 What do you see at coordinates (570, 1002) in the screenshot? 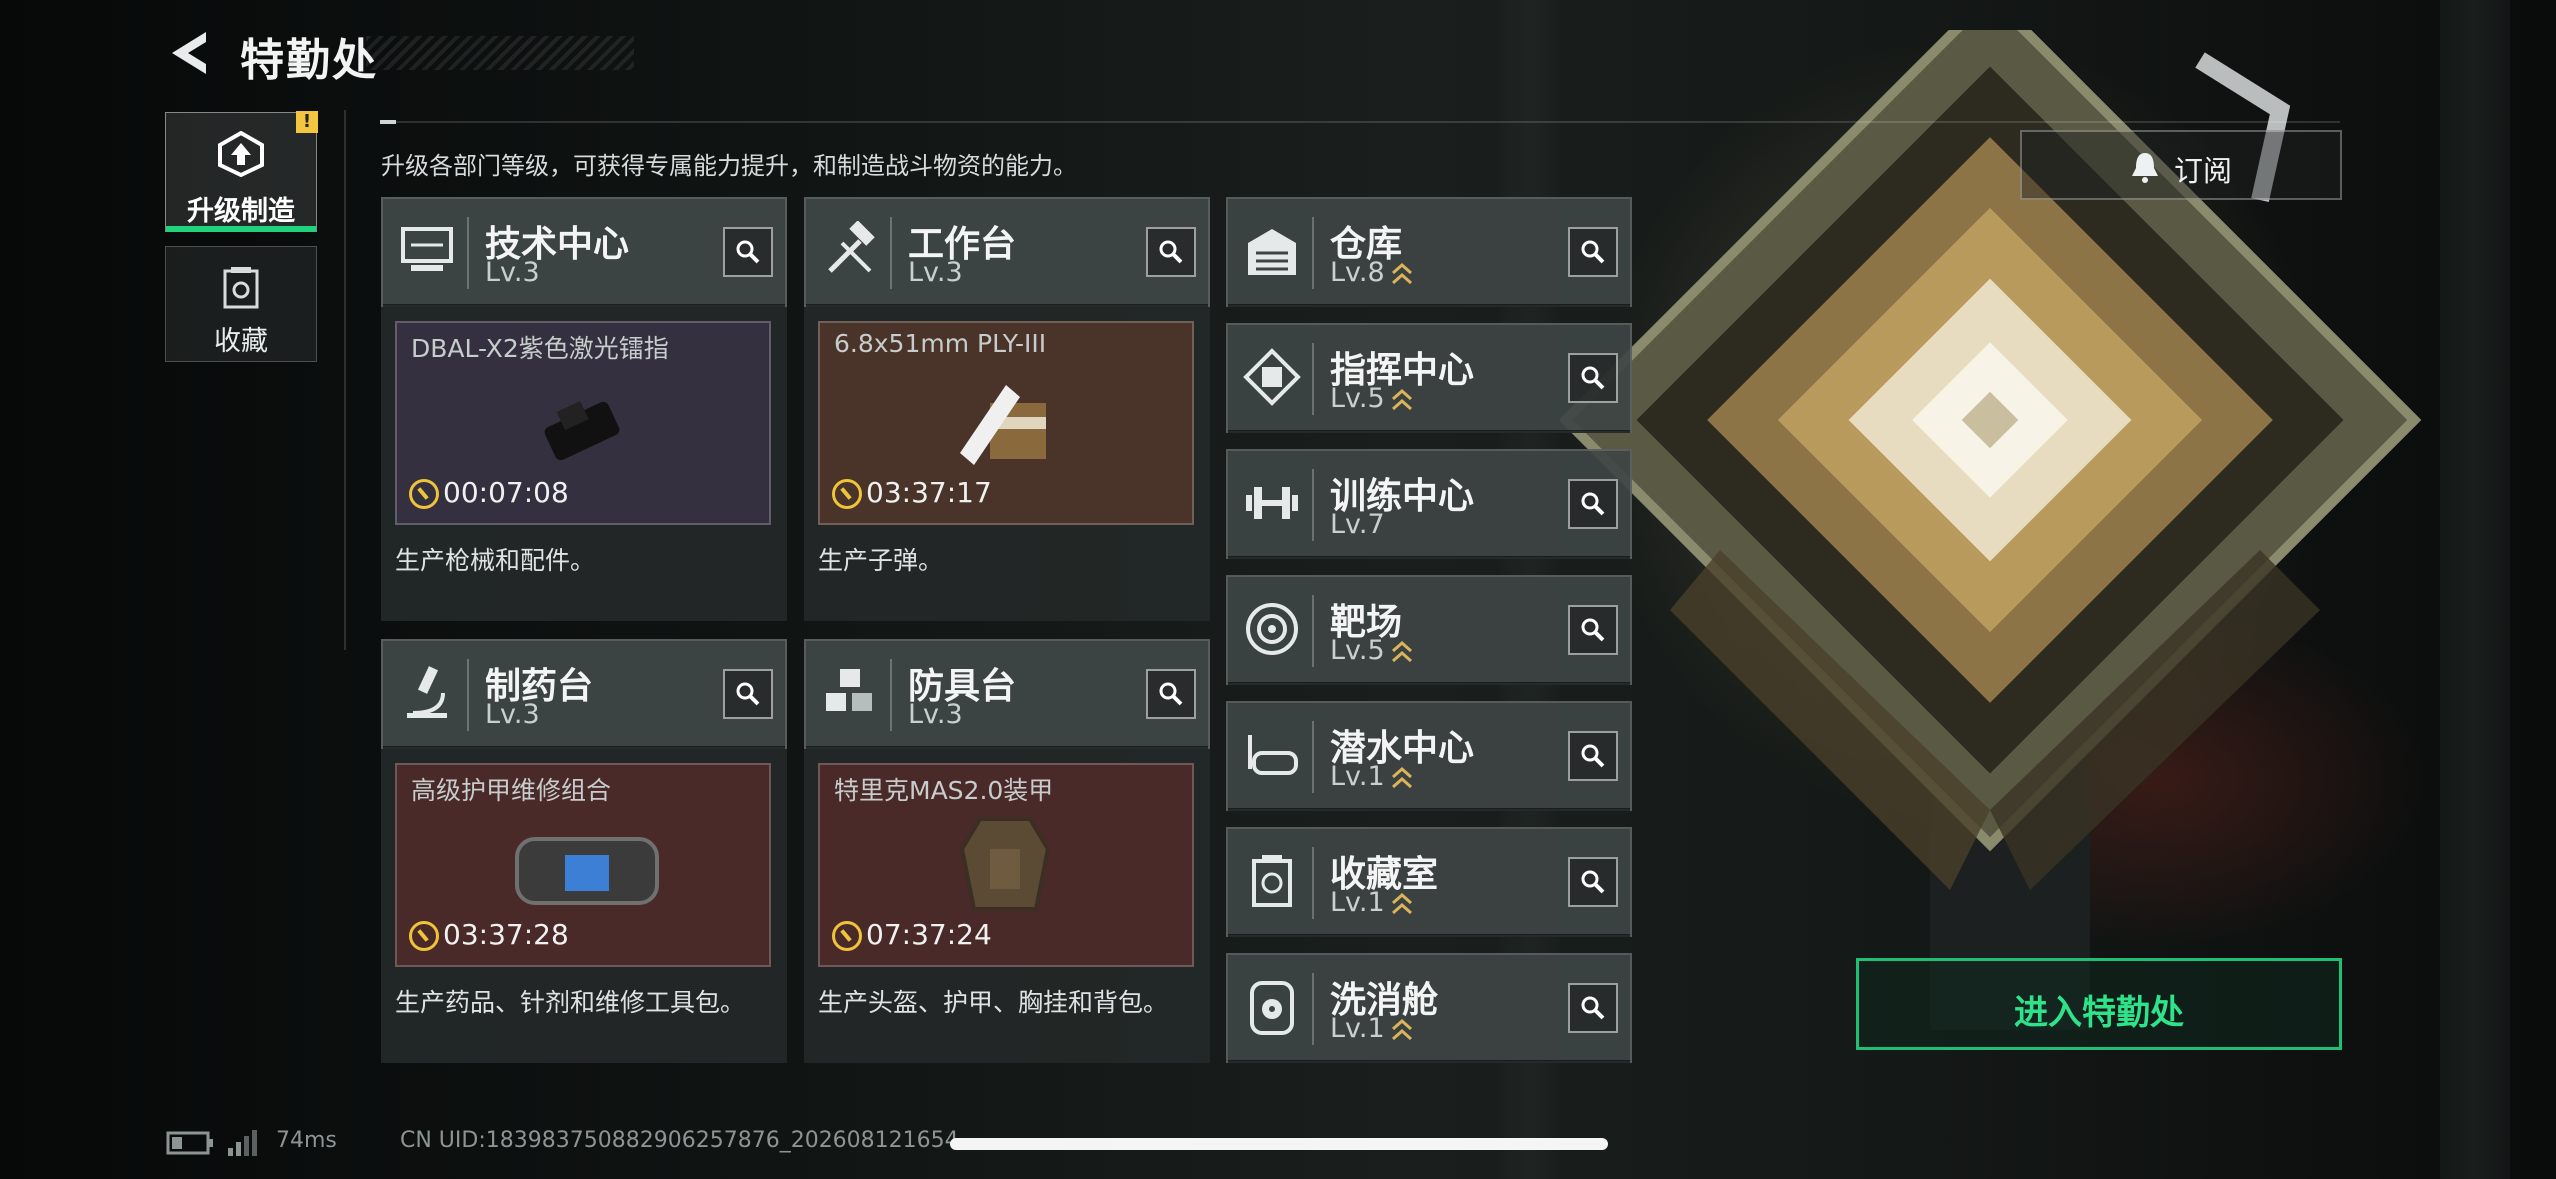
I see `department-description: 生产药品、针剂和维修工具包。` at bounding box center [570, 1002].